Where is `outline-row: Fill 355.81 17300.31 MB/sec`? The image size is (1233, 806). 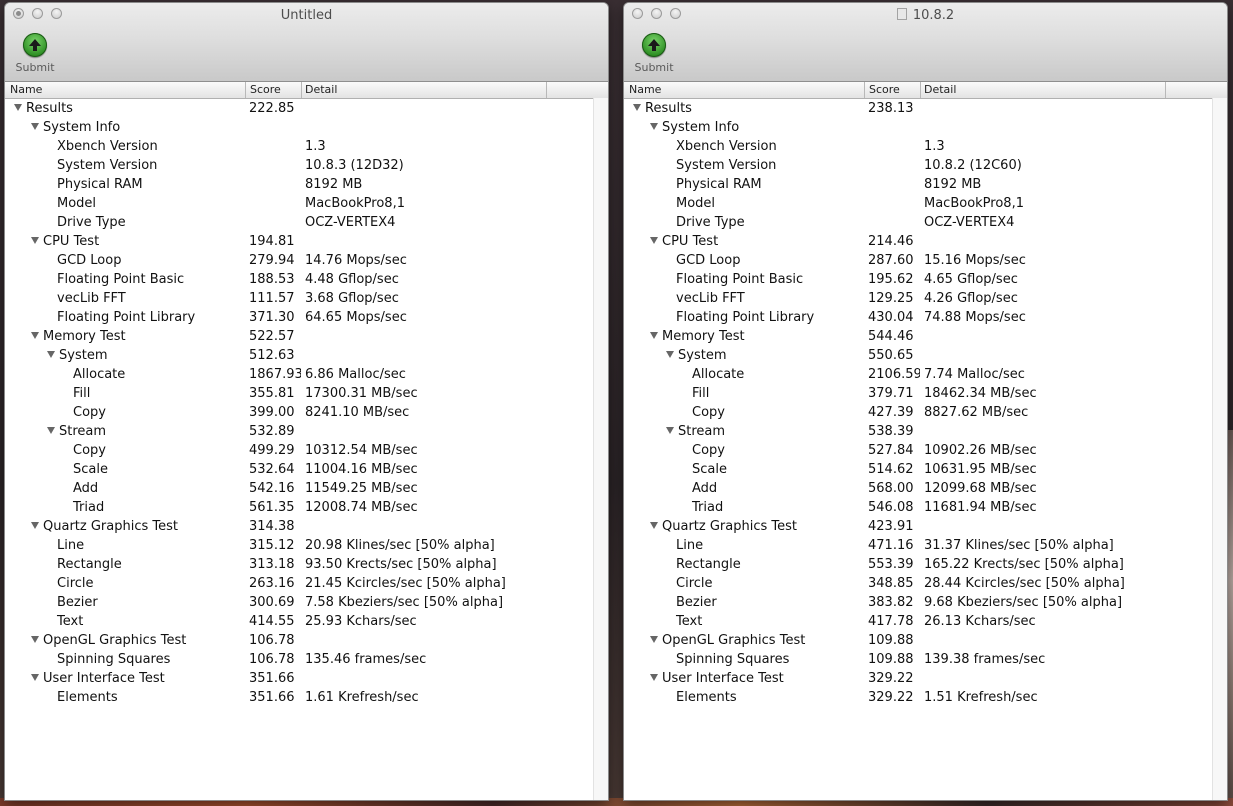
outline-row: Fill 355.81 17300.31 MB/sec is located at coordinates (306, 393).